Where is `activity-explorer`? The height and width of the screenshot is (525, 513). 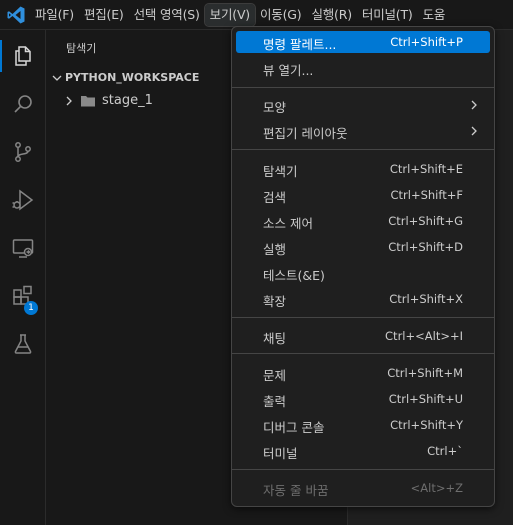 activity-explorer is located at coordinates (23, 56).